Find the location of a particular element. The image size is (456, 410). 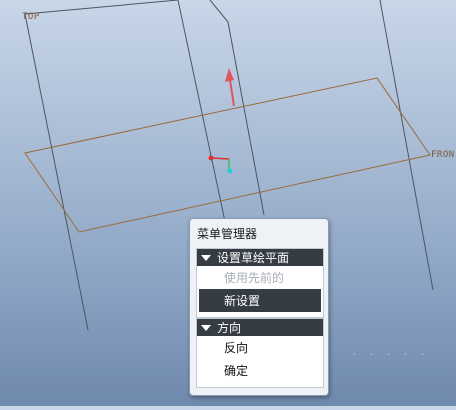

menu-manager-title: 菜单管理器 is located at coordinates (227, 234).